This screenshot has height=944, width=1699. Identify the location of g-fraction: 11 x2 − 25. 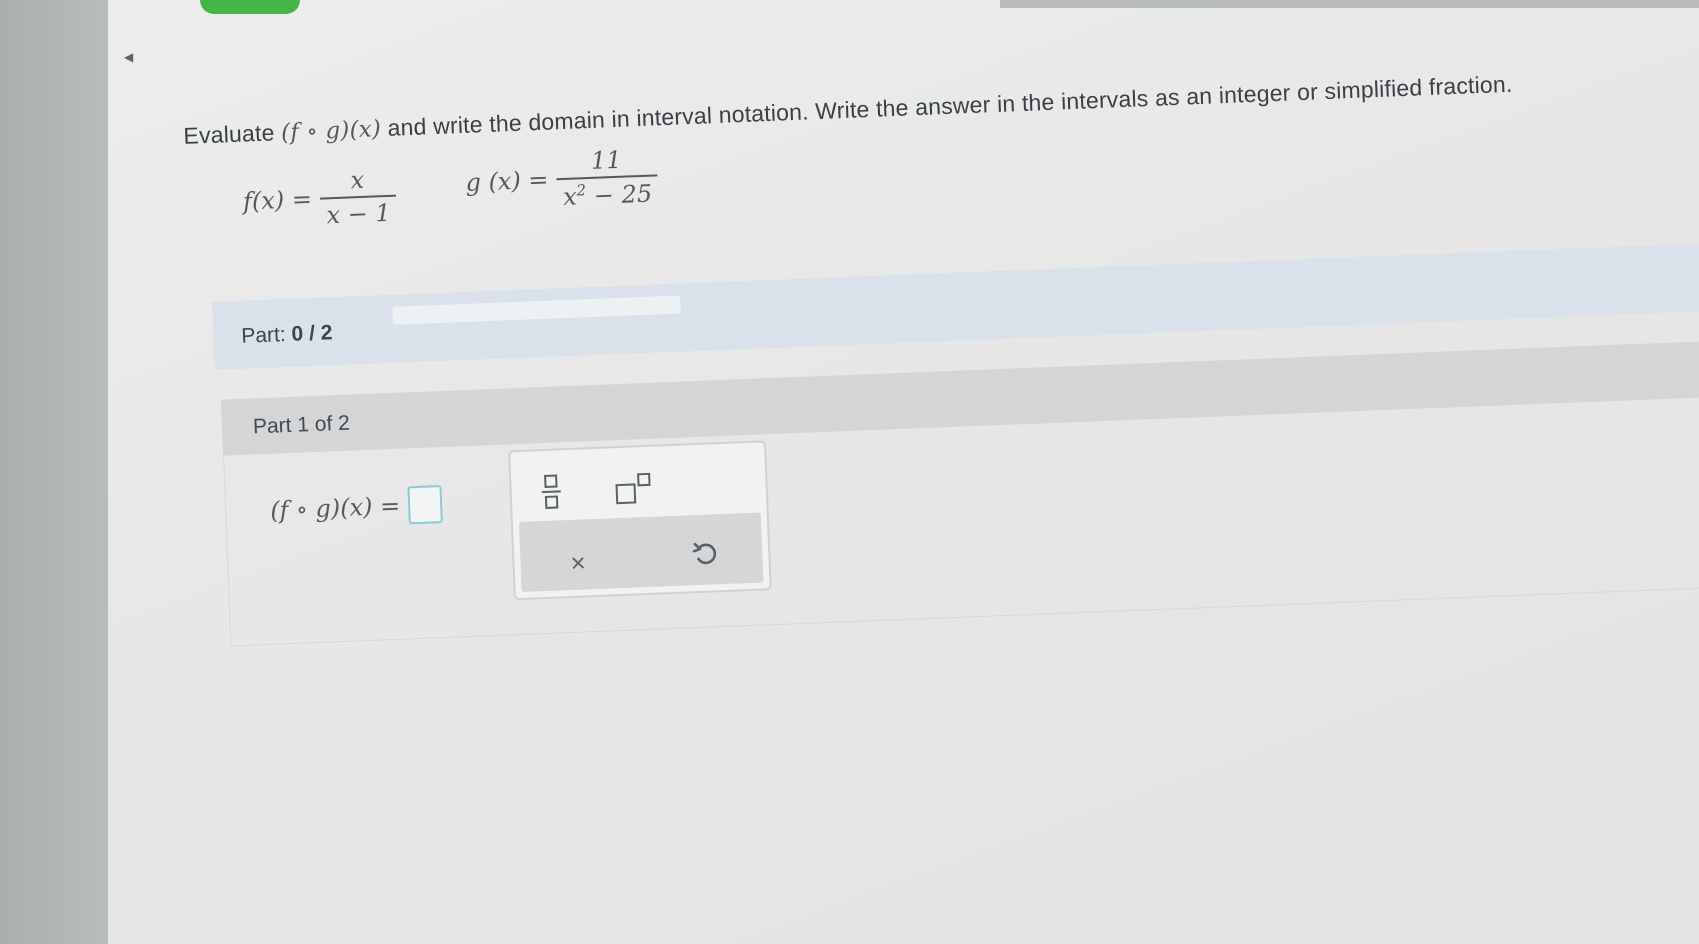
(606, 177).